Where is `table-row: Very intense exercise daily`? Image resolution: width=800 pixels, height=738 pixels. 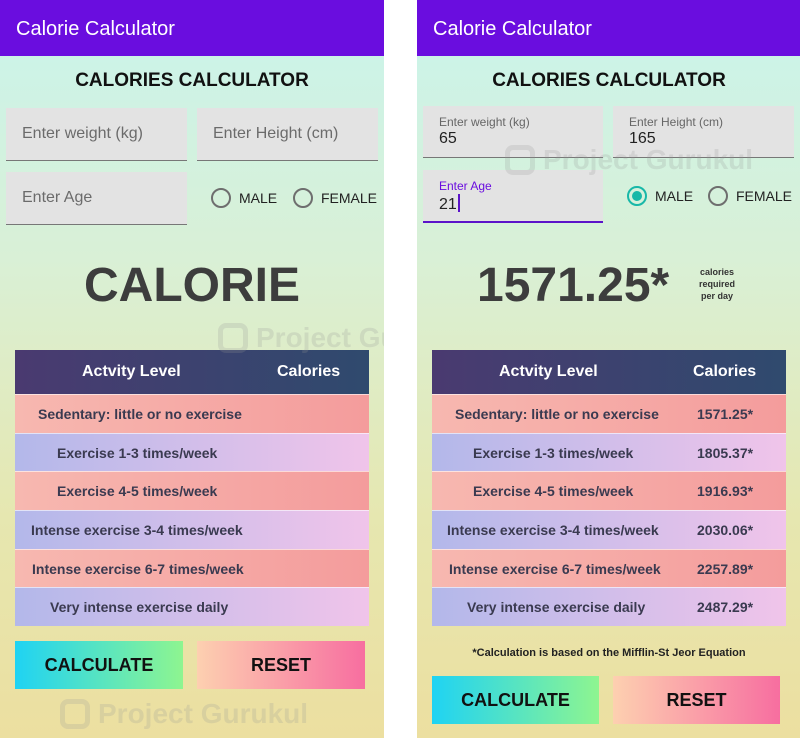
table-row: Very intense exercise daily is located at coordinates (192, 607).